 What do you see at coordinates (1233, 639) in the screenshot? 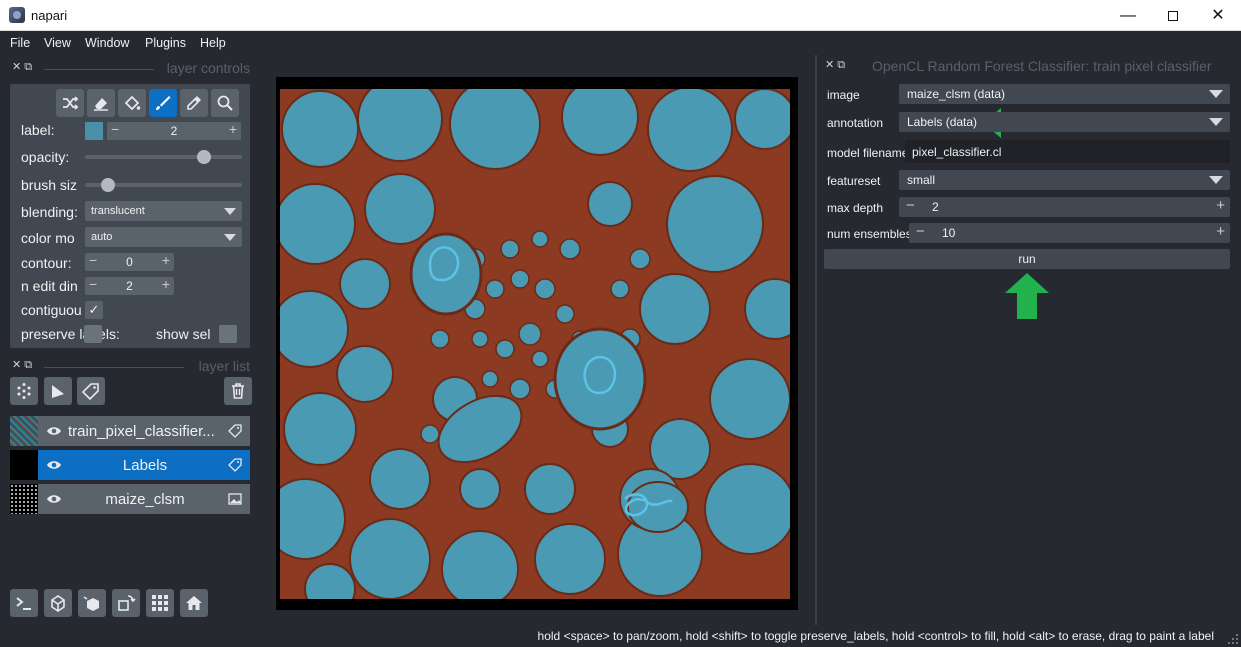
I see `resize-grip-icon` at bounding box center [1233, 639].